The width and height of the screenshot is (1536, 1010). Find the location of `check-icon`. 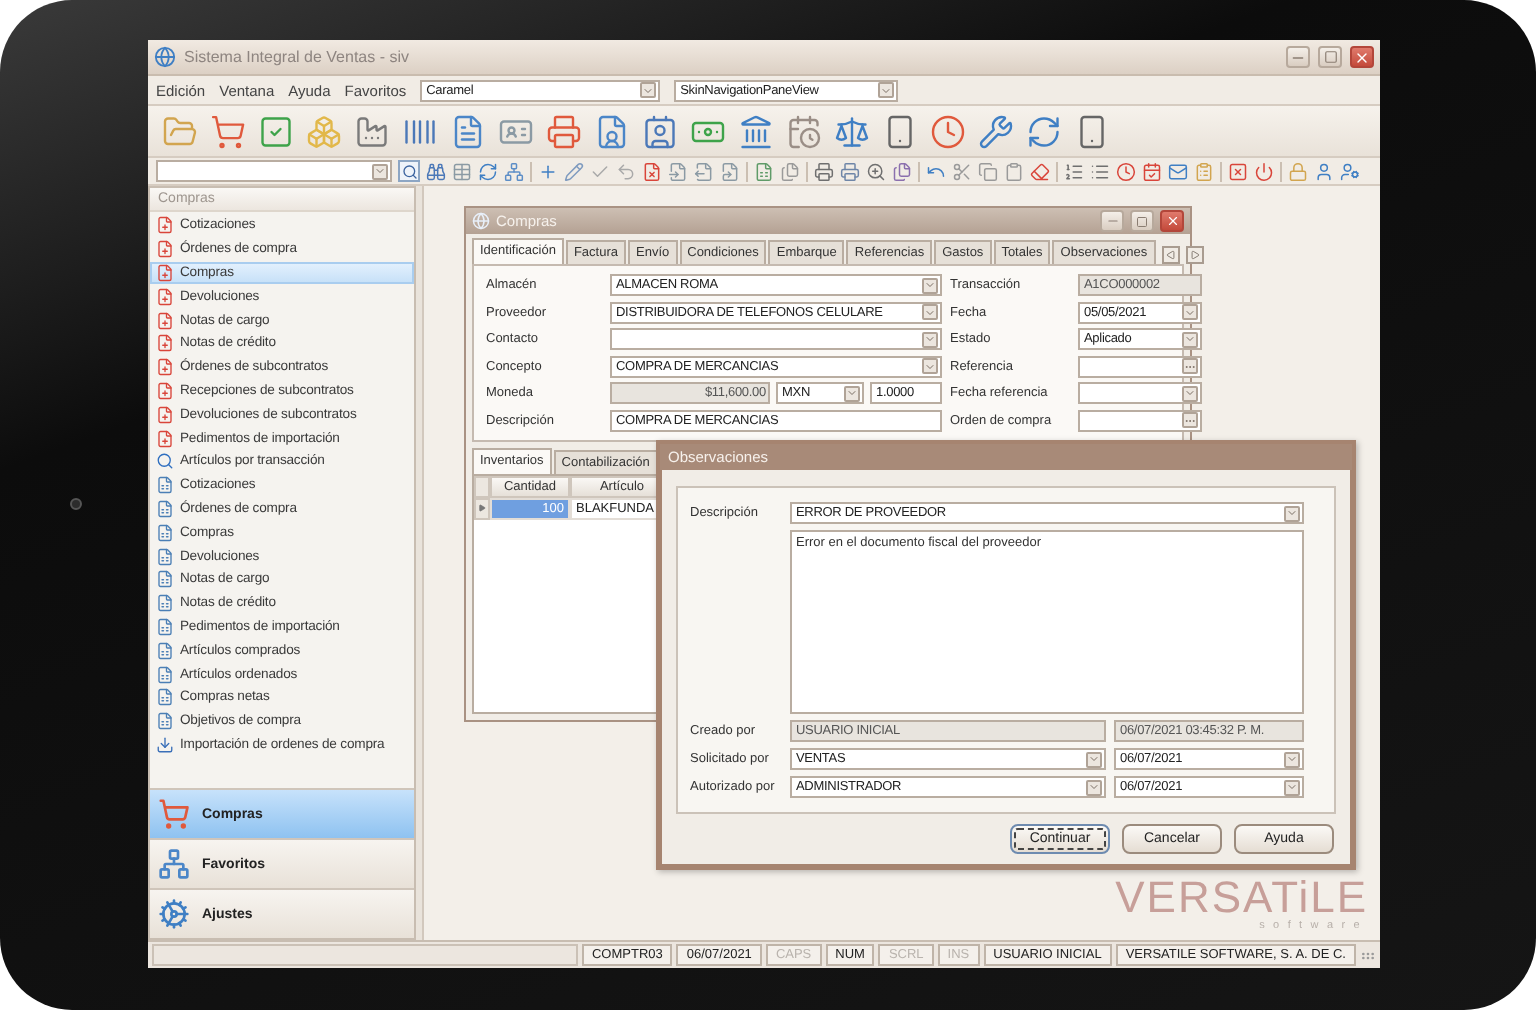

check-icon is located at coordinates (600, 171).